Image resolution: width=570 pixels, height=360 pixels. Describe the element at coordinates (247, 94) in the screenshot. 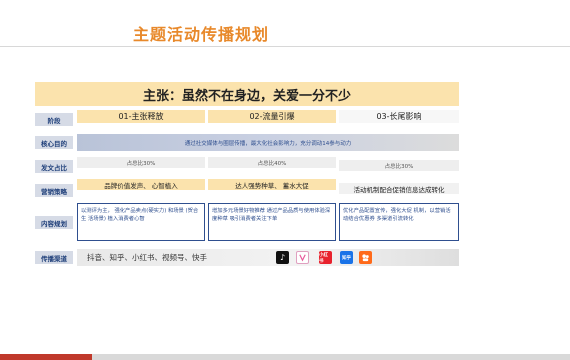

I see `slogan-banner: 主张：虽然不在身边，关爱一分不少` at that location.